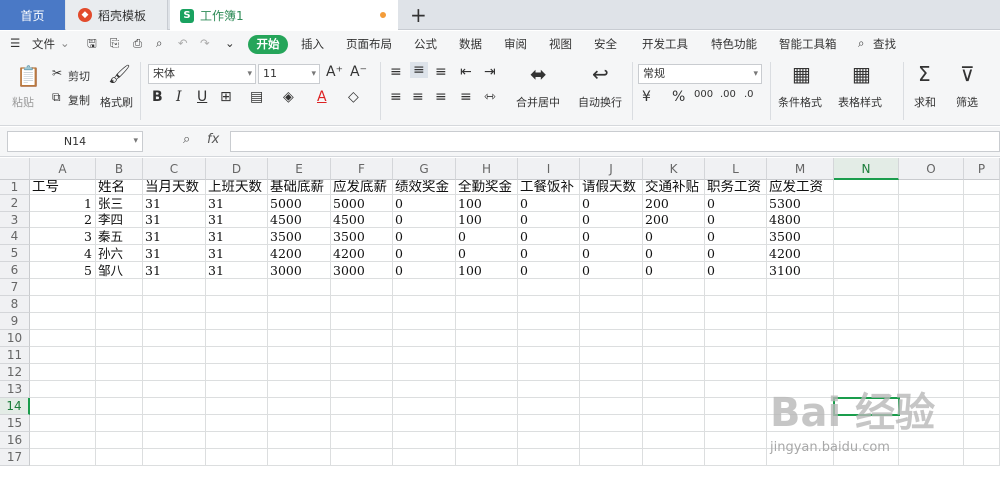 This screenshot has width=1000, height=483. What do you see at coordinates (549, 169) in the screenshot?
I see `column-header-i: I` at bounding box center [549, 169].